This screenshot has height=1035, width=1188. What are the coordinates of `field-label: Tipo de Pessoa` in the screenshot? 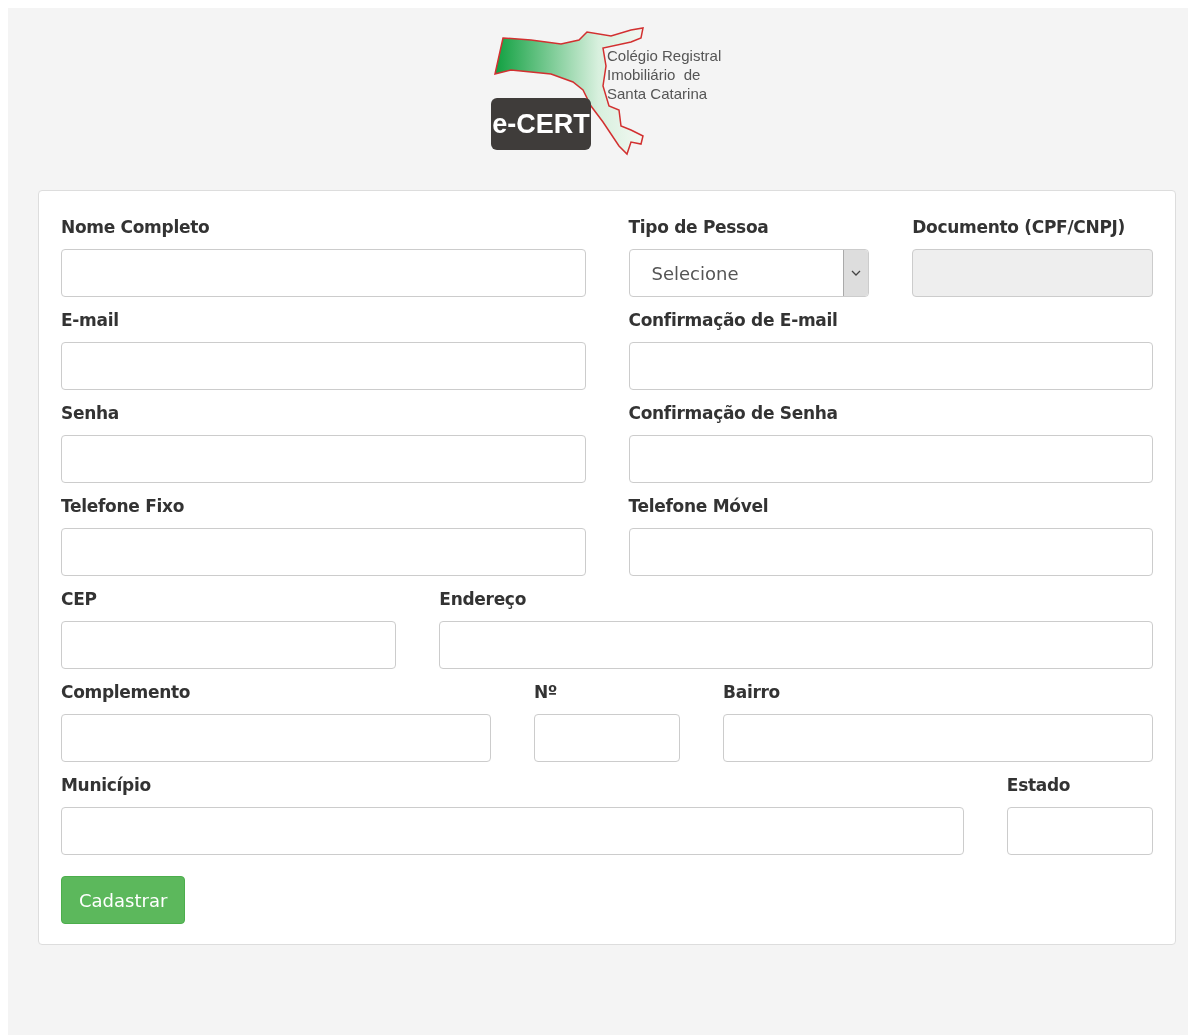 It's located at (699, 227).